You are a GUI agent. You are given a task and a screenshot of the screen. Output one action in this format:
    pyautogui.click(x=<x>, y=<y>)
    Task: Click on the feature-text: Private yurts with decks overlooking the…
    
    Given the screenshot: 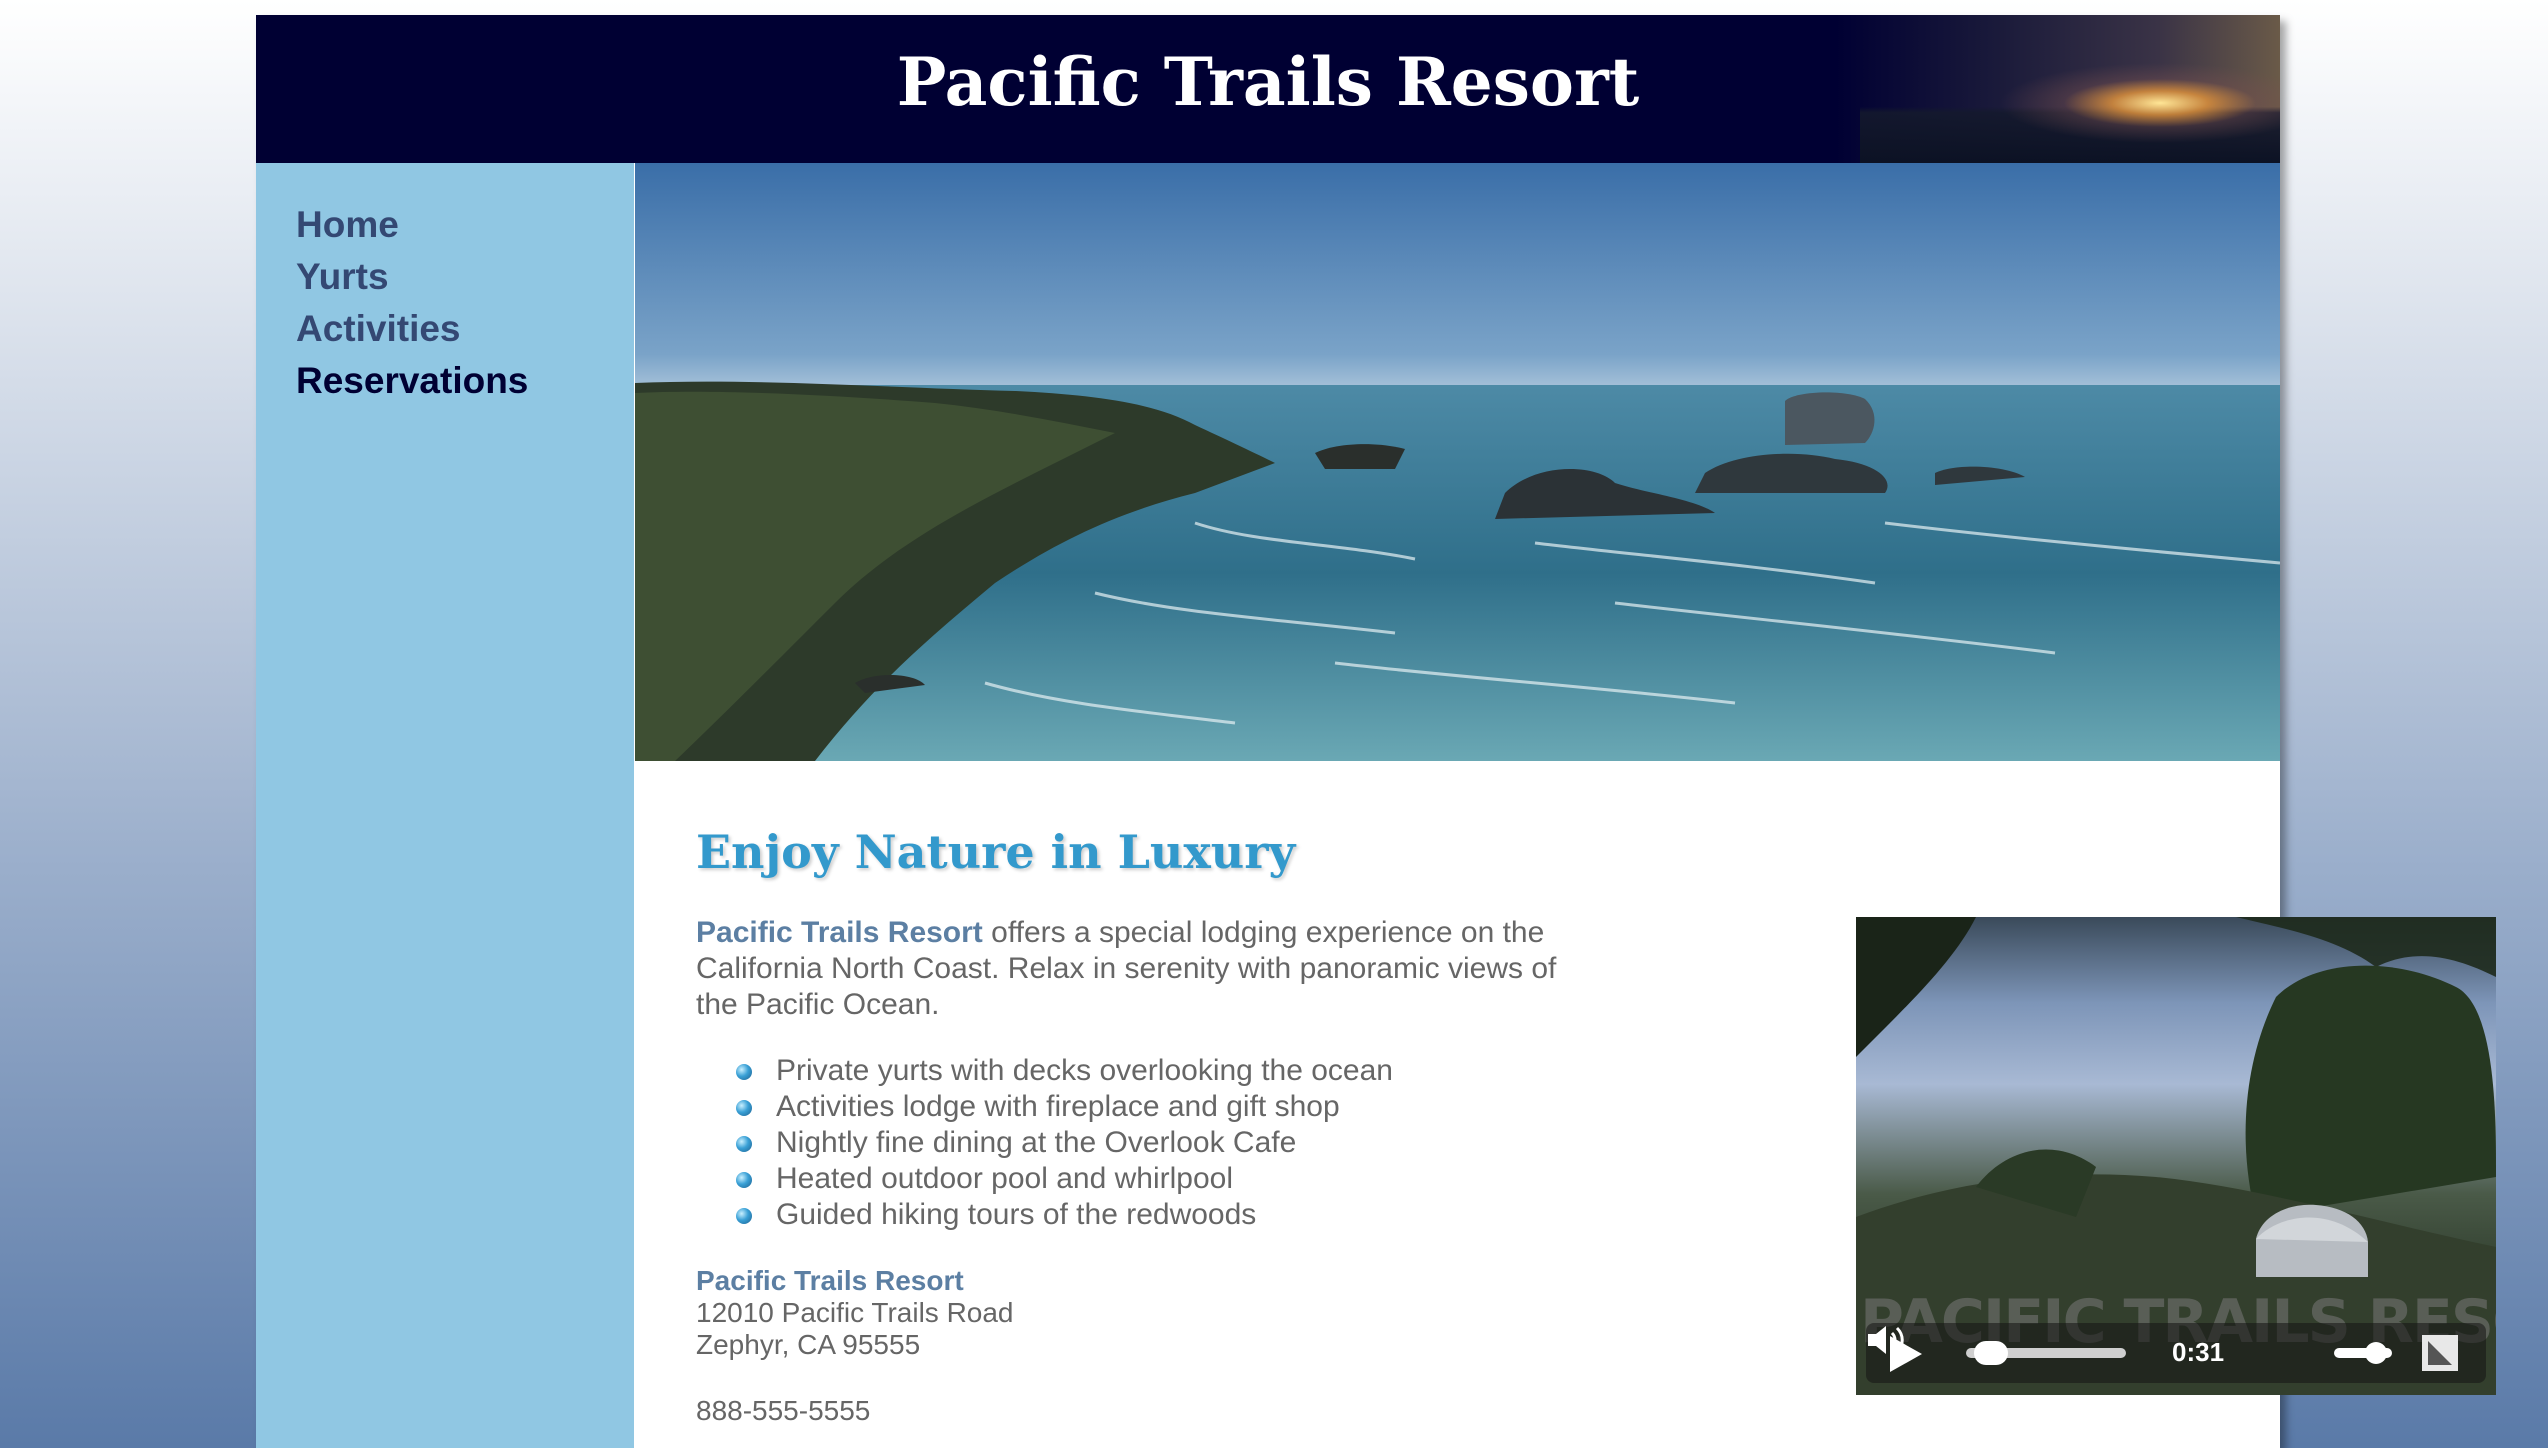 What is the action you would take?
    pyautogui.click(x=1084, y=1070)
    